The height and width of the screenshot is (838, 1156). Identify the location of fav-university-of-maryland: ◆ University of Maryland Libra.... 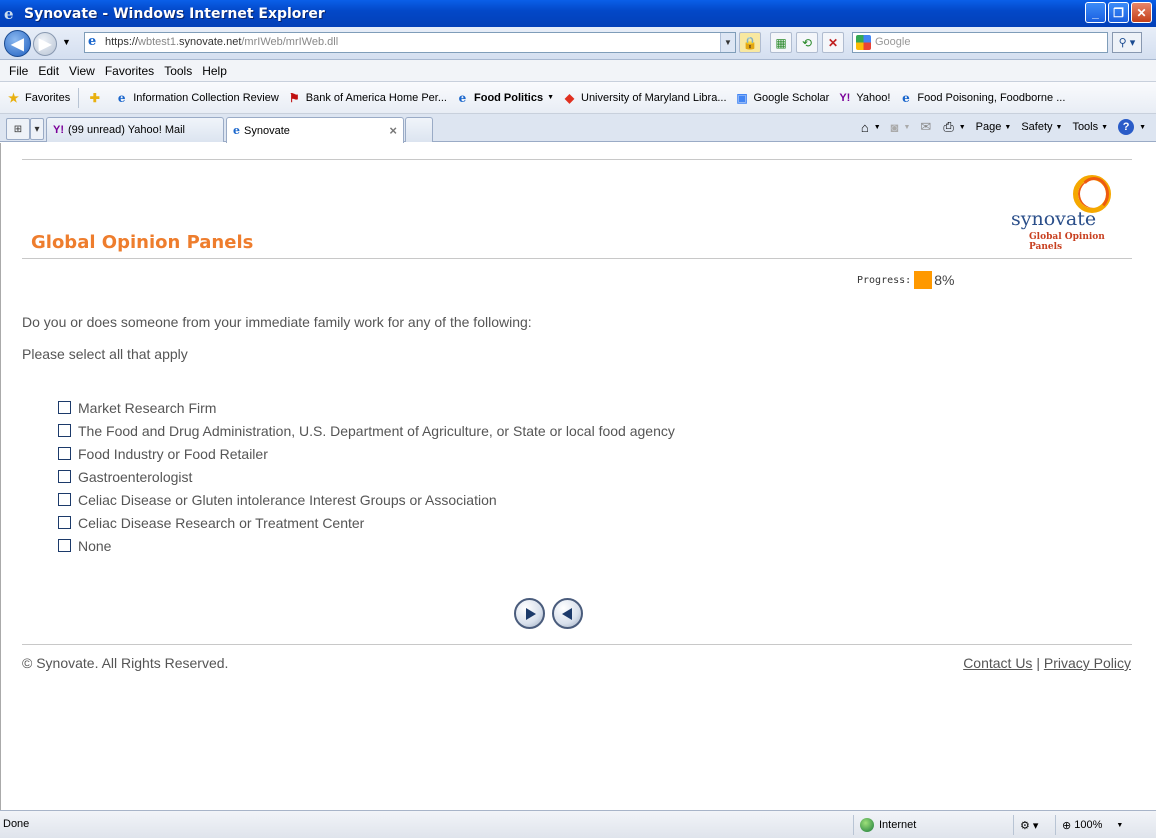
(644, 97).